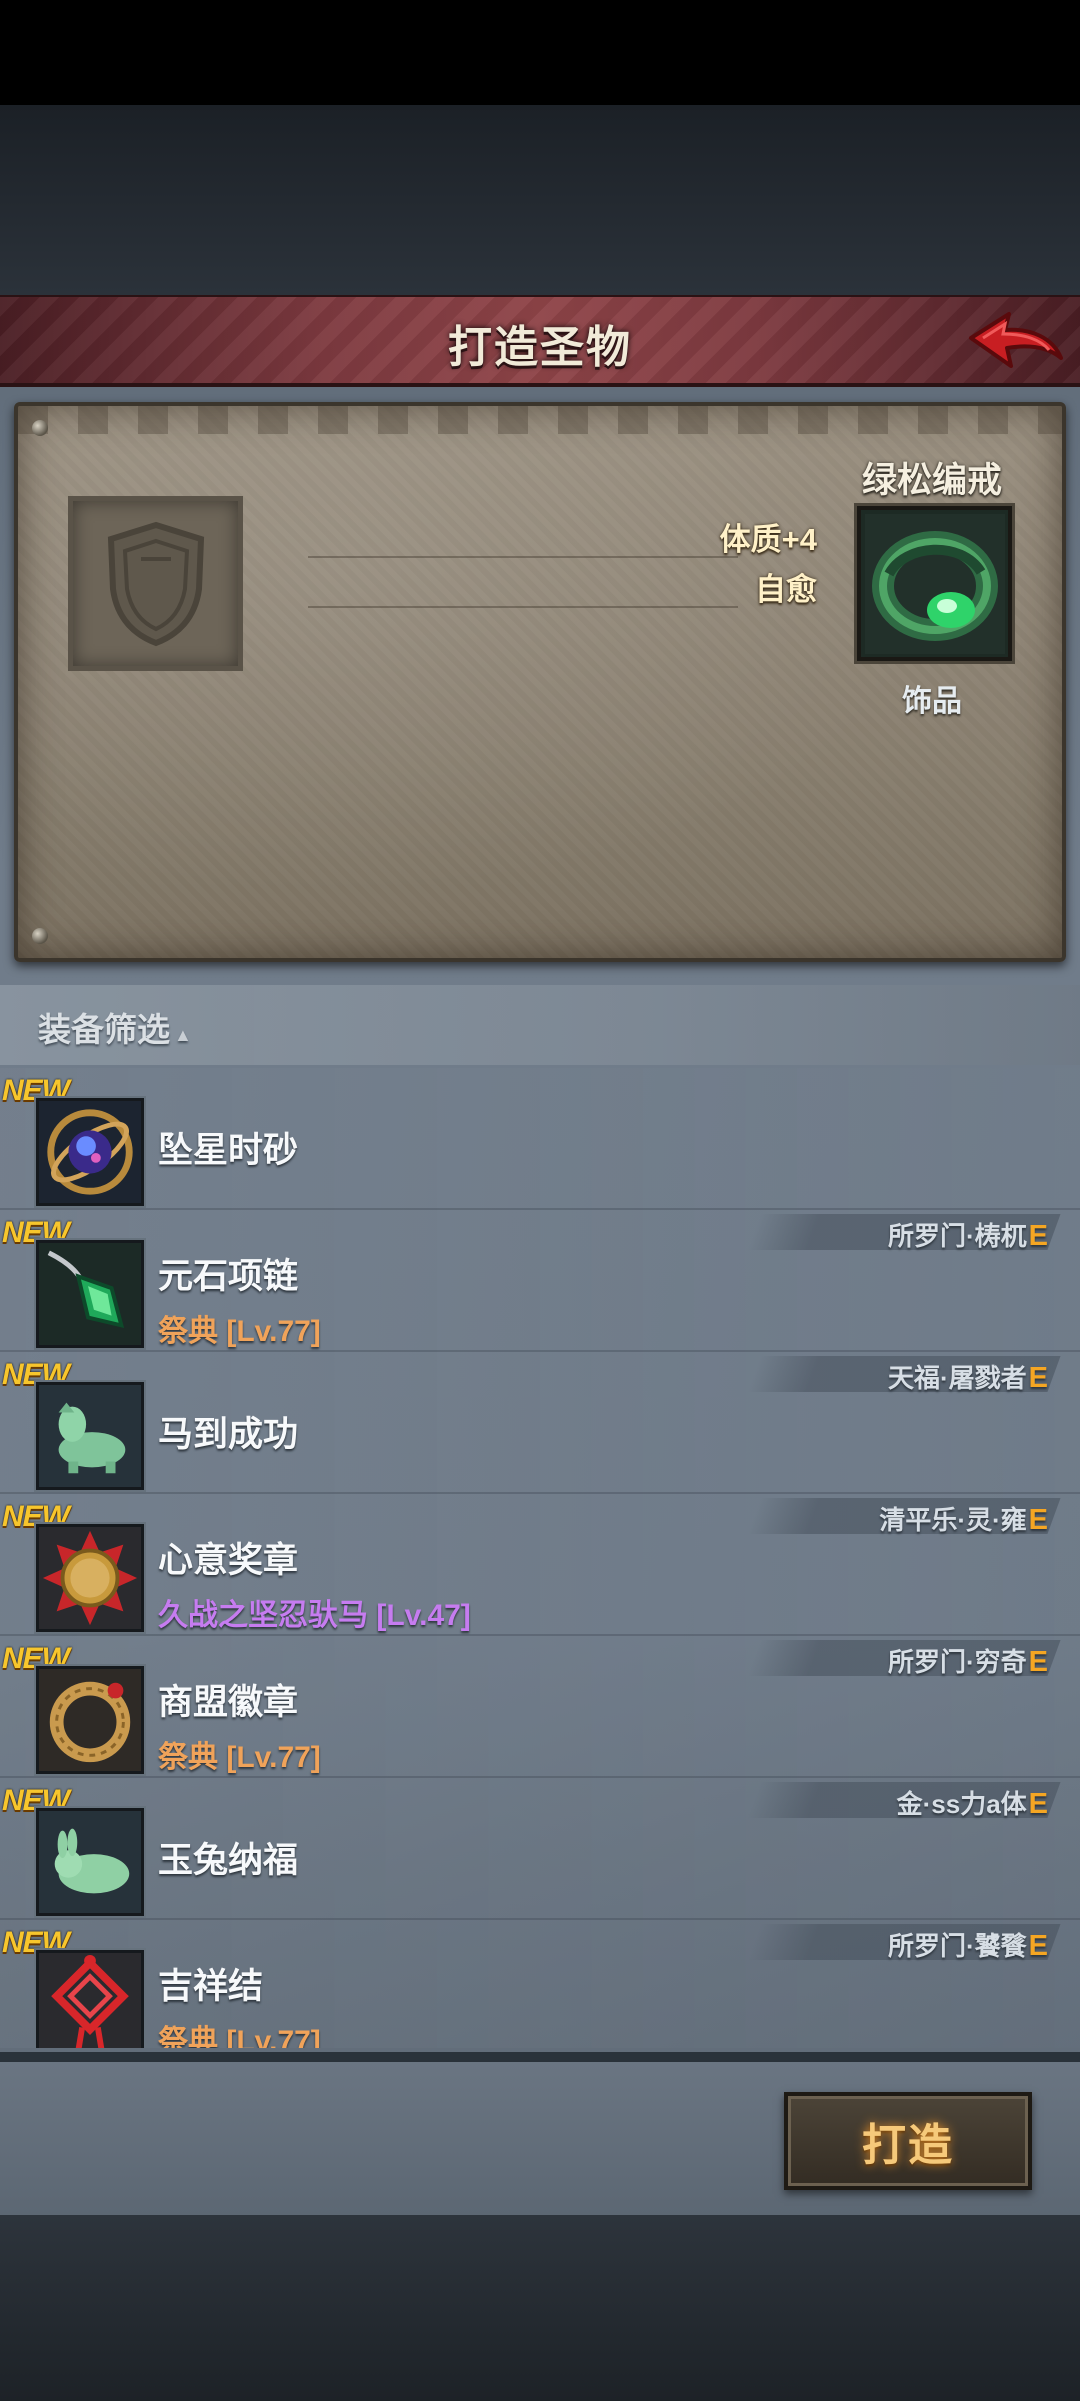 The height and width of the screenshot is (2401, 1080). I want to click on page-title: 打造圣物, so click(540, 347).